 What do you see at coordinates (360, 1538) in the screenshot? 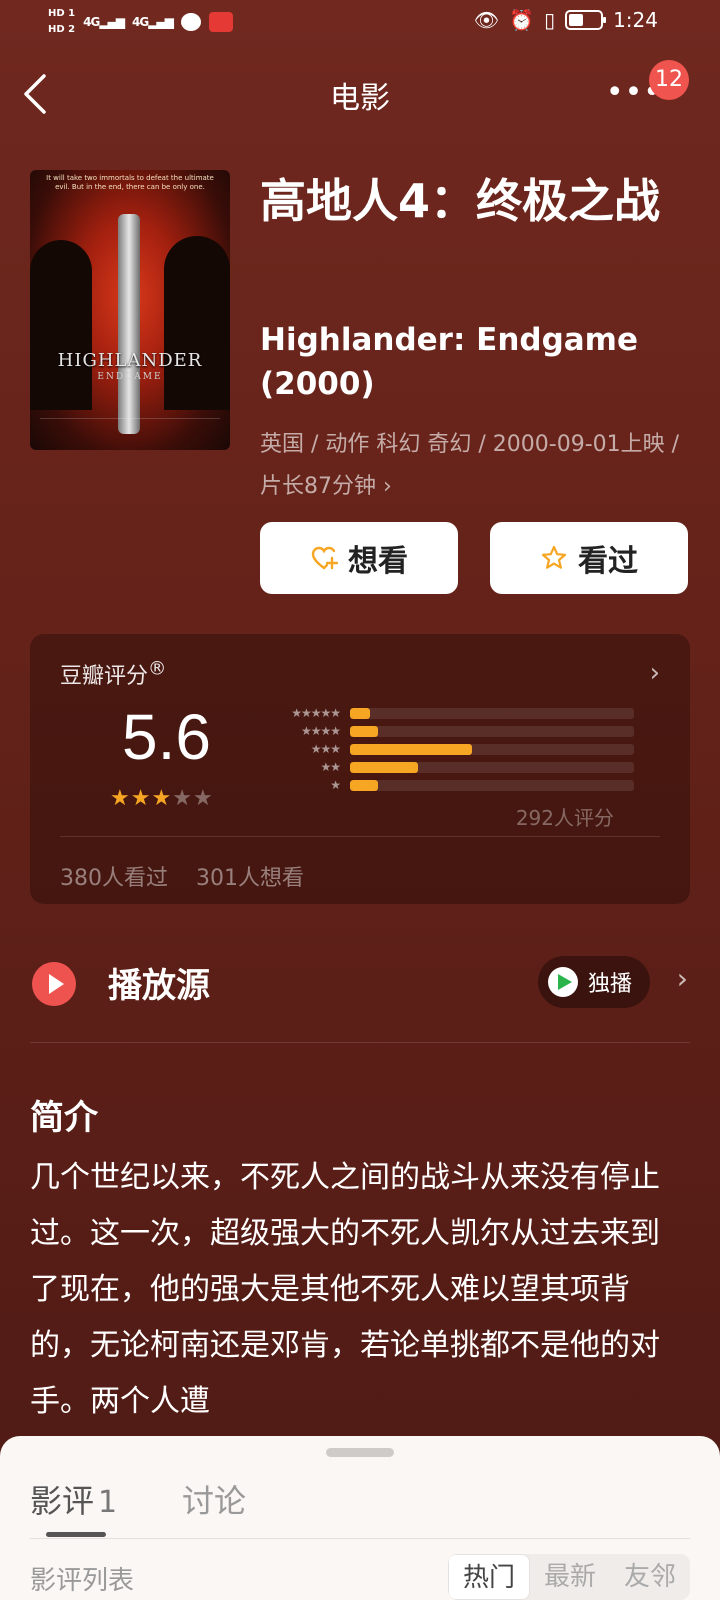
I see `sheet-divider` at bounding box center [360, 1538].